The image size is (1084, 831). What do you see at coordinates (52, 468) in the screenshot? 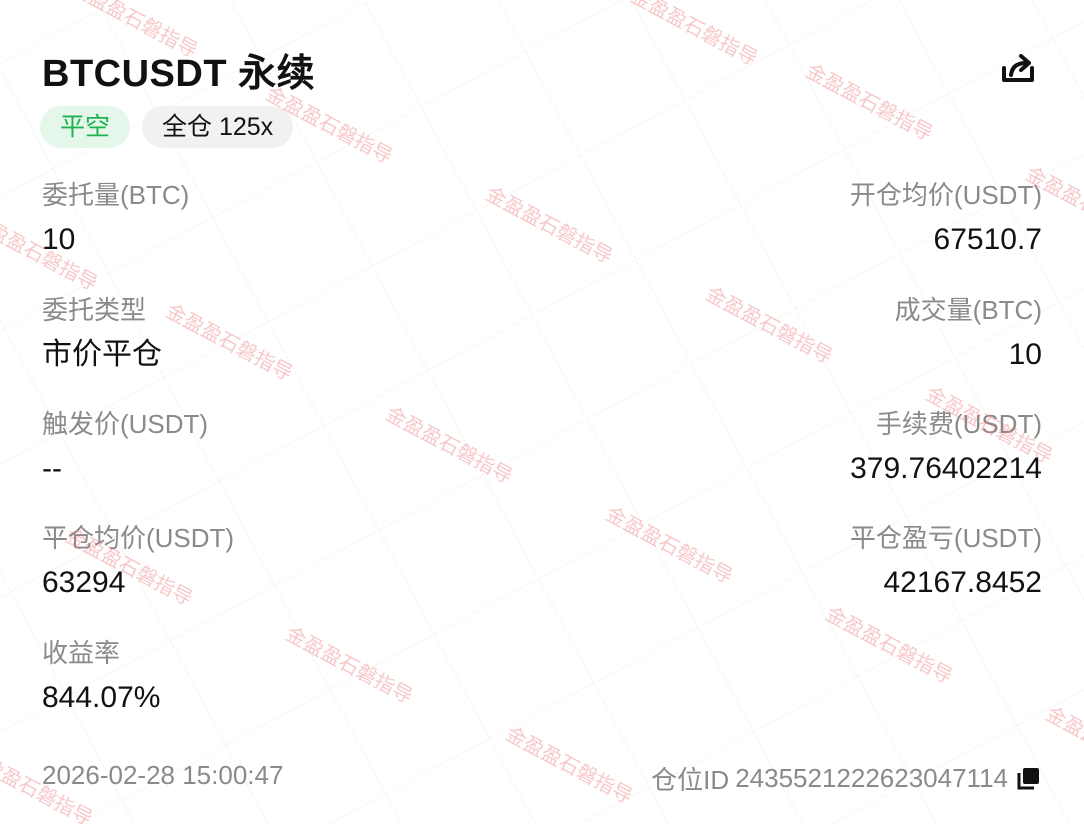
I see `trigger-price-value: --` at bounding box center [52, 468].